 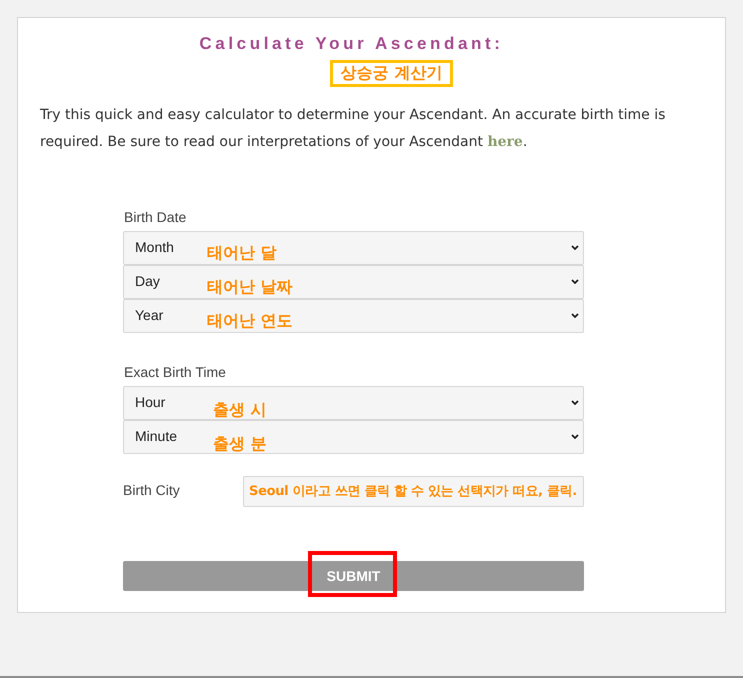 I want to click on annotation-text: 태어난 달, so click(x=242, y=253).